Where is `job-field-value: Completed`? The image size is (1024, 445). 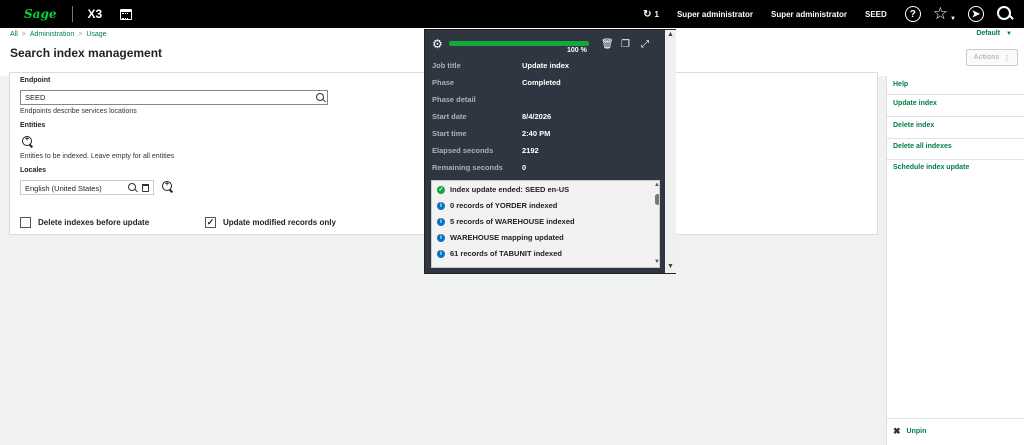
job-field-value: Completed is located at coordinates (541, 82).